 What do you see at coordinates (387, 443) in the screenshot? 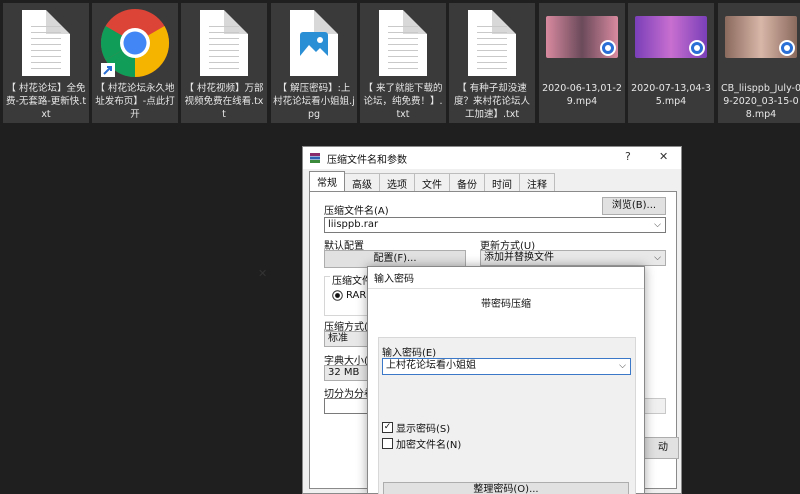
I see `checkbox-unchecked-icon` at bounding box center [387, 443].